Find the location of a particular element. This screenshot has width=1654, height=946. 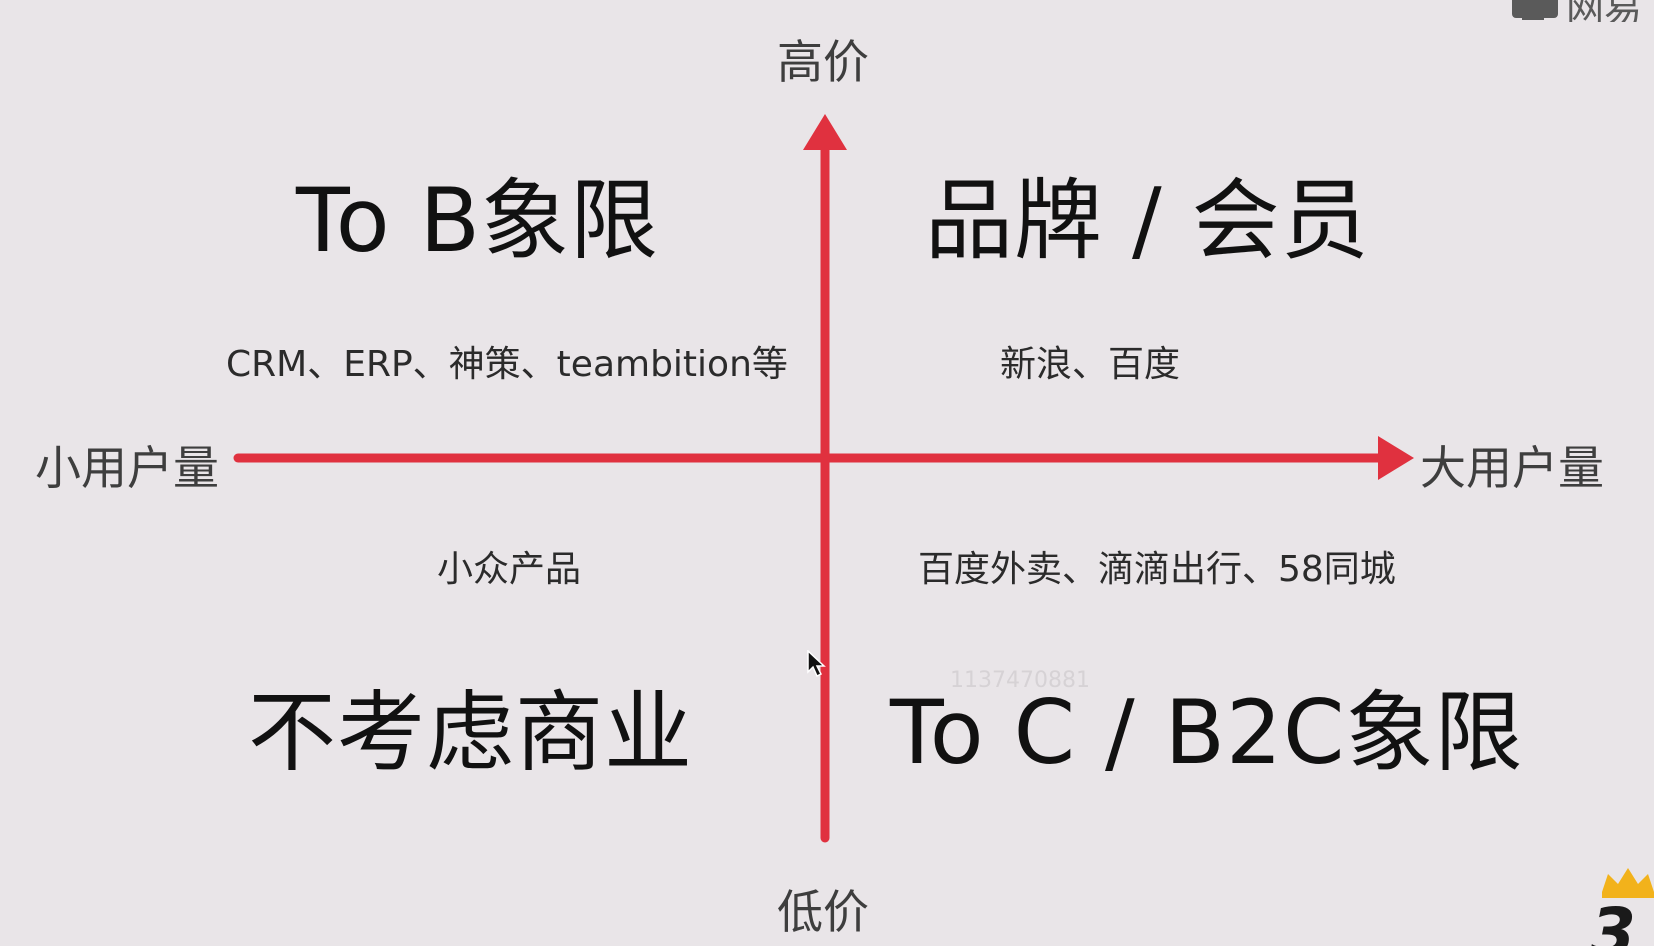

quadrant-title-bottom-left: 不考虑商业 is located at coordinates (471, 732).